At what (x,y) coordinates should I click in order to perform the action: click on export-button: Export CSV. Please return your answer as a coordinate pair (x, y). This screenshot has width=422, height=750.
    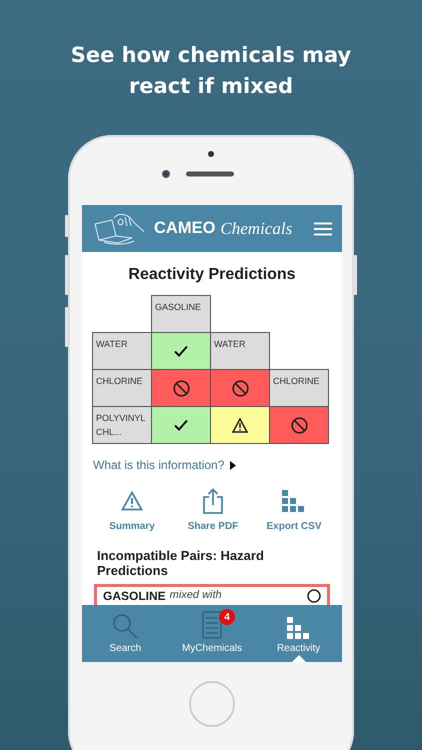
    Looking at the image, I should click on (294, 509).